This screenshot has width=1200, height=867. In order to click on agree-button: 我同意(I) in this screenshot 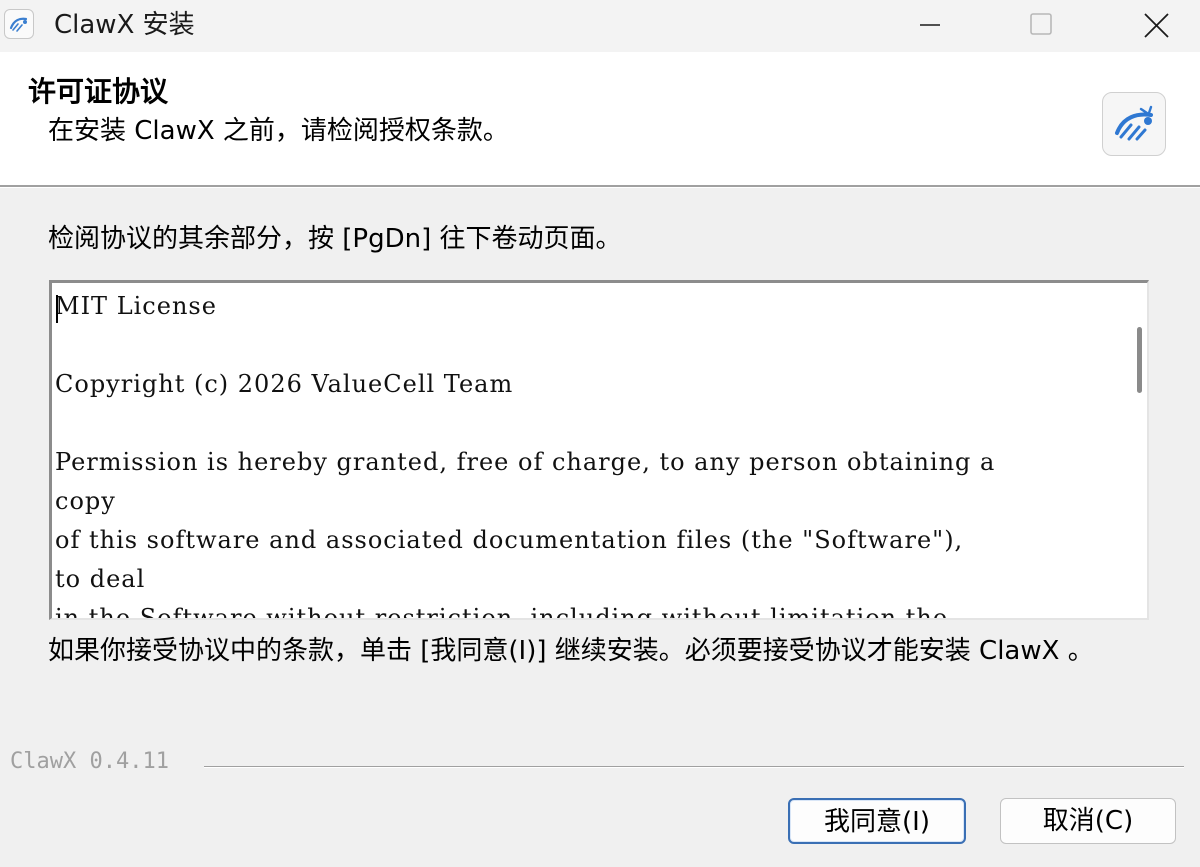, I will do `click(877, 821)`.